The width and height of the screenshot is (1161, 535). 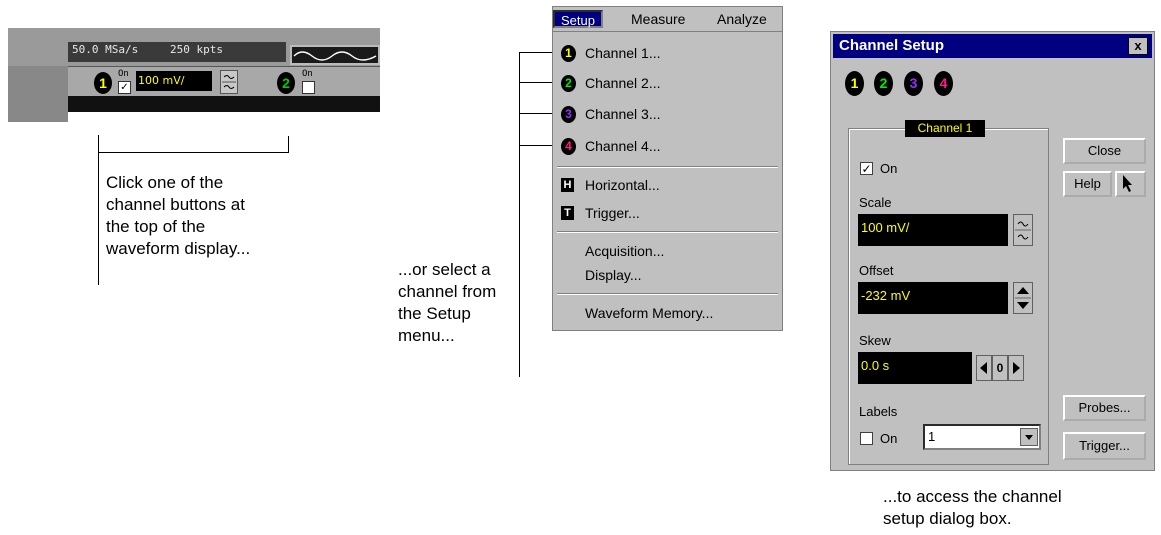 I want to click on ch1-scale-field: 100 mV/, so click(x=174, y=81).